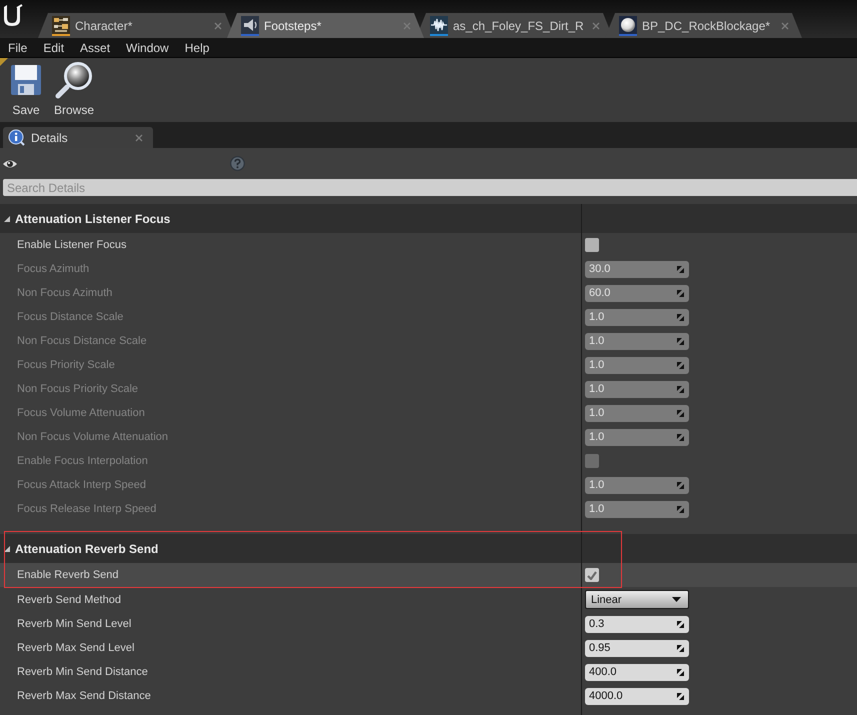  I want to click on help-icon, so click(237, 163).